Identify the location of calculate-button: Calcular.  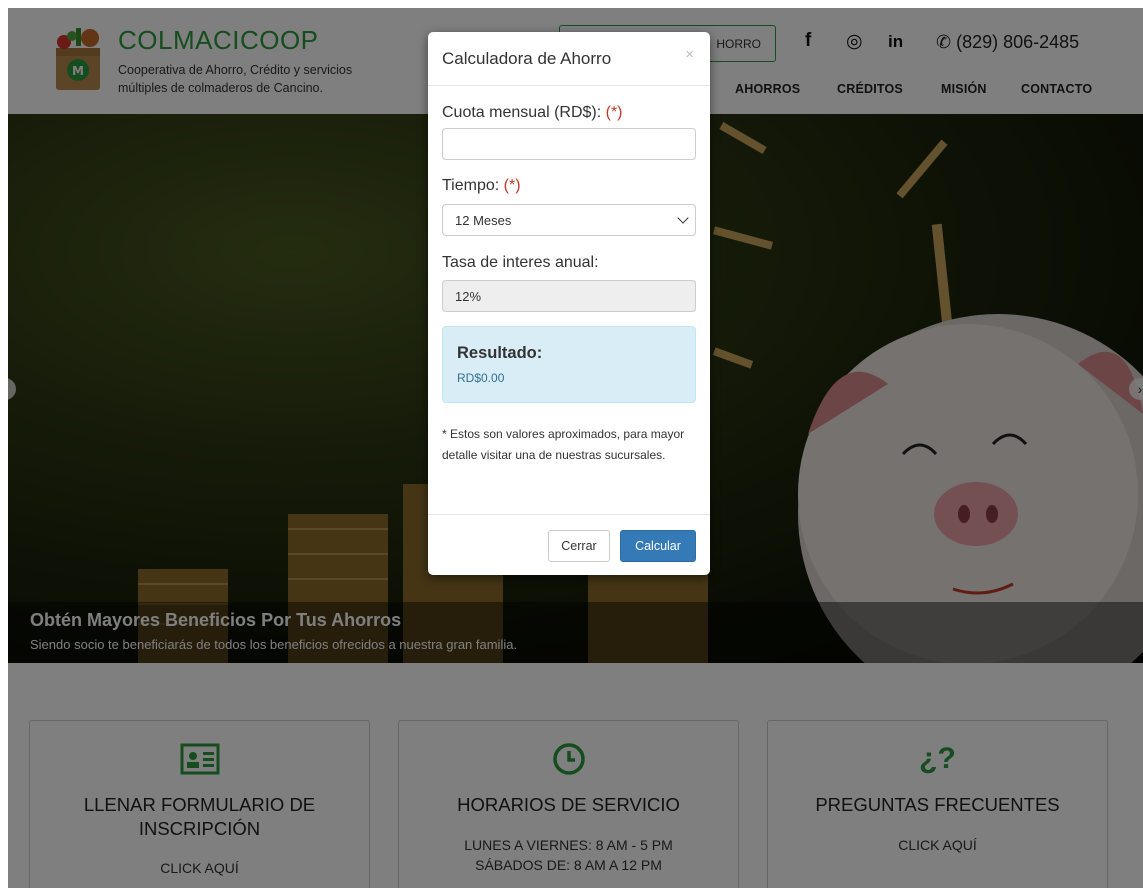
(658, 546).